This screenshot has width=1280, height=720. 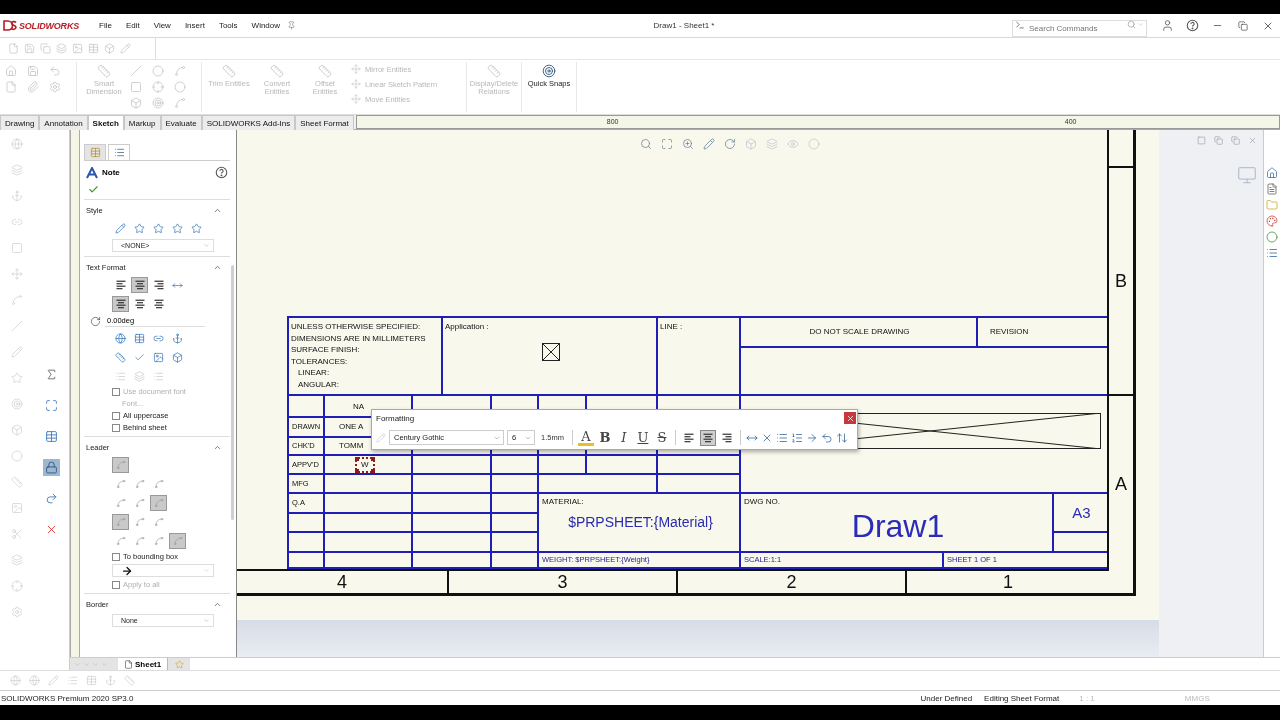 I want to click on note-text: LINEAR:, so click(x=314, y=373).